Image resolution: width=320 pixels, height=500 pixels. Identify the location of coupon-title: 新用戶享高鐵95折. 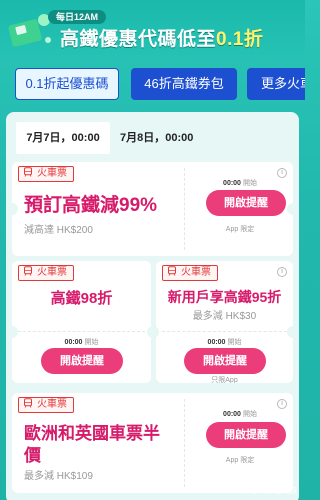
(224, 297).